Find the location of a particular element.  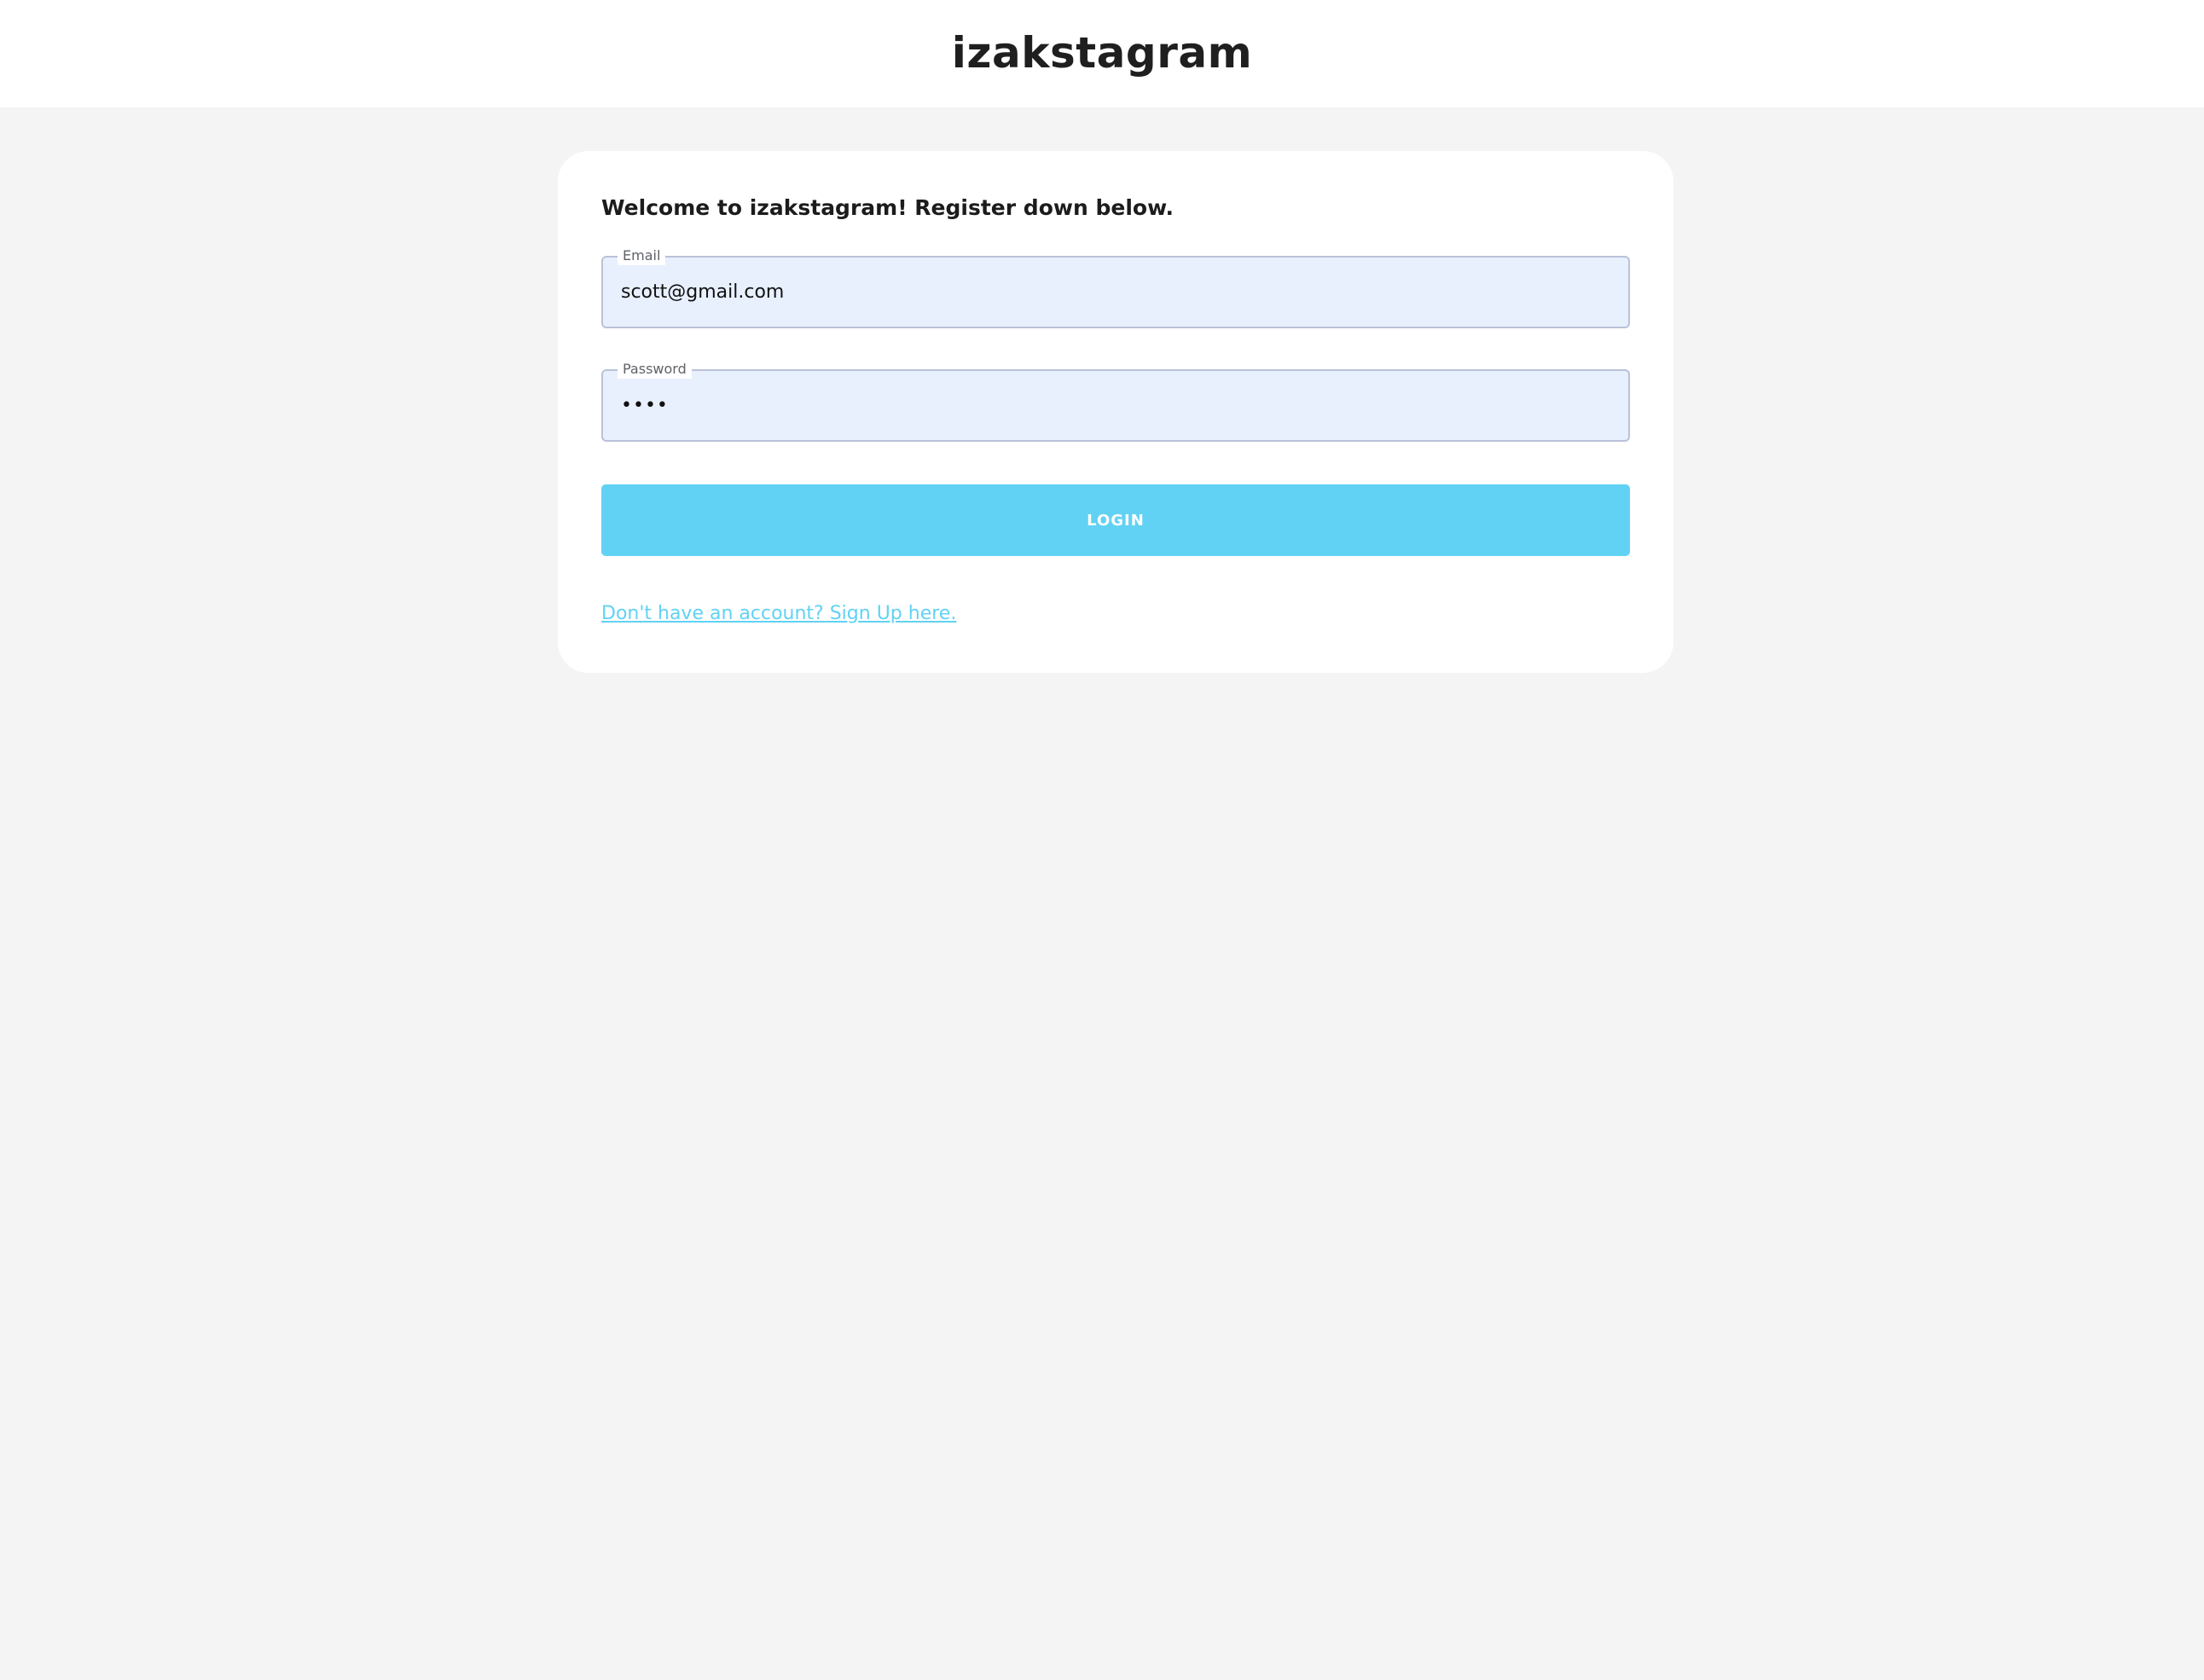

password-field: Password is located at coordinates (1115, 401).